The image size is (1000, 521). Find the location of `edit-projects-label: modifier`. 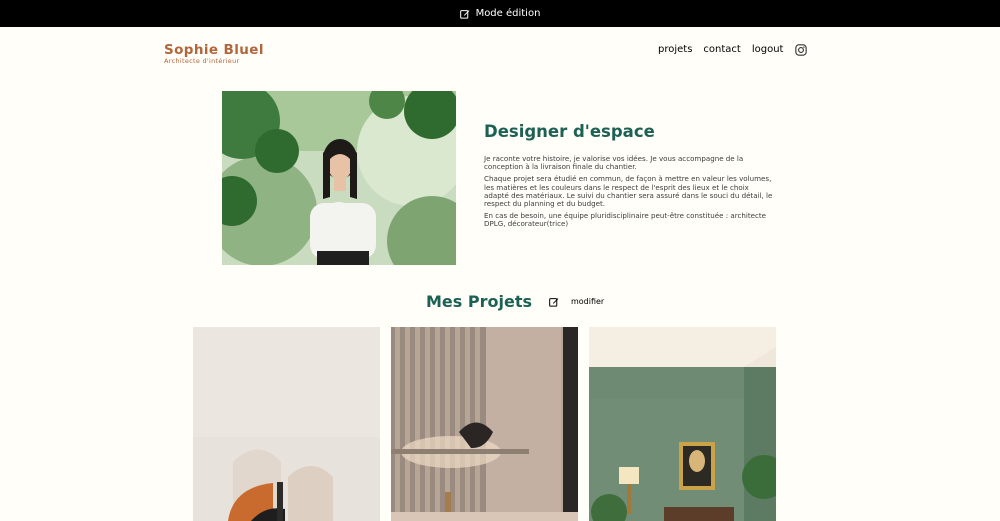

edit-projects-label: modifier is located at coordinates (587, 301).